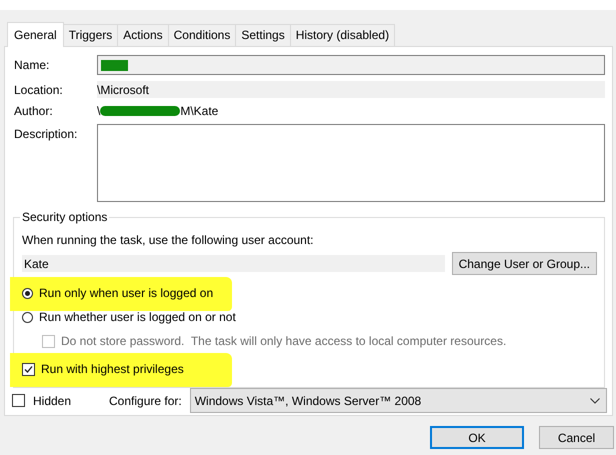  I want to click on description-field, so click(351, 163).